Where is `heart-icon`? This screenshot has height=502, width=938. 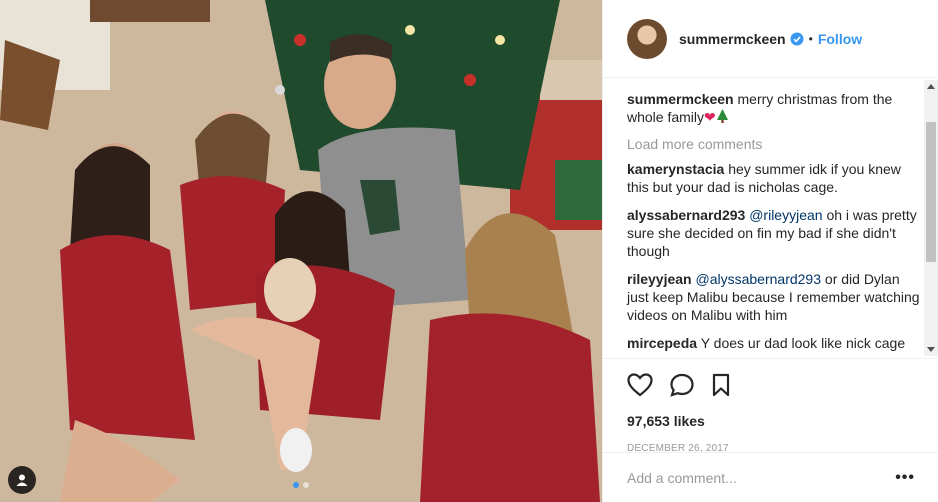
heart-icon is located at coordinates (640, 385).